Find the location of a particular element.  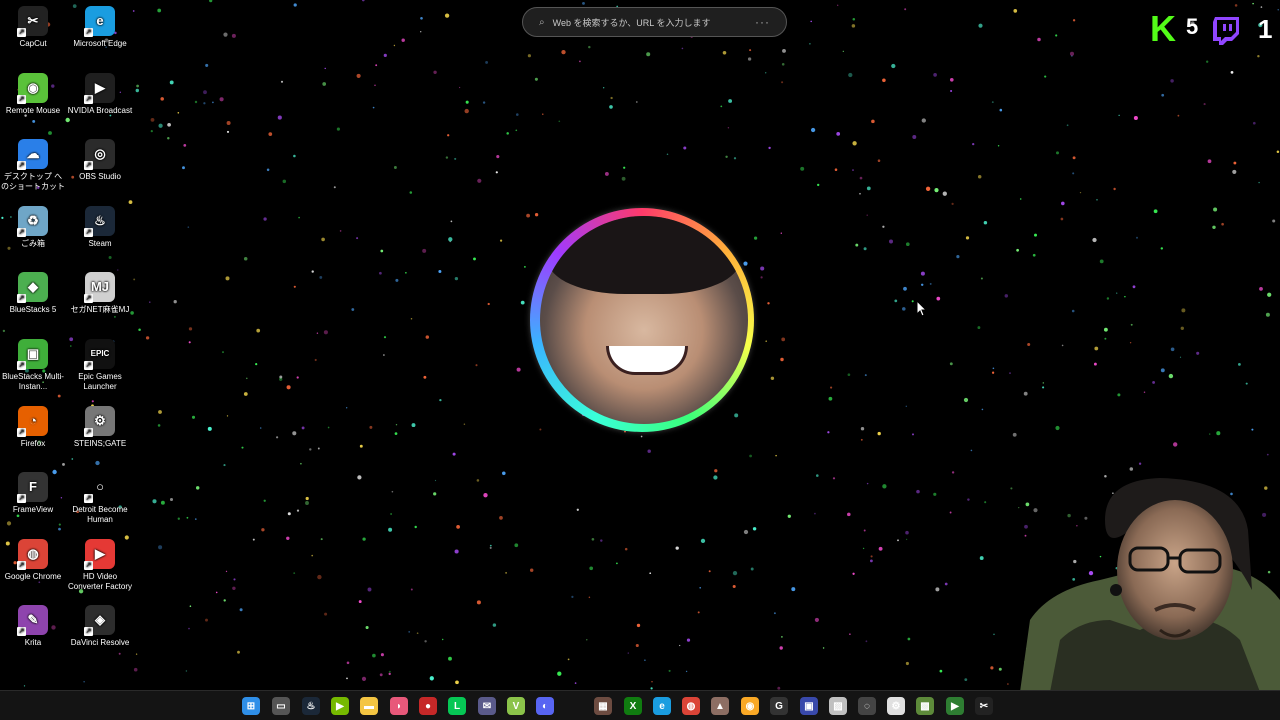

desktop-icon-chrome: ◍ ↗ Google Chrome is located at coordinates (33, 560).